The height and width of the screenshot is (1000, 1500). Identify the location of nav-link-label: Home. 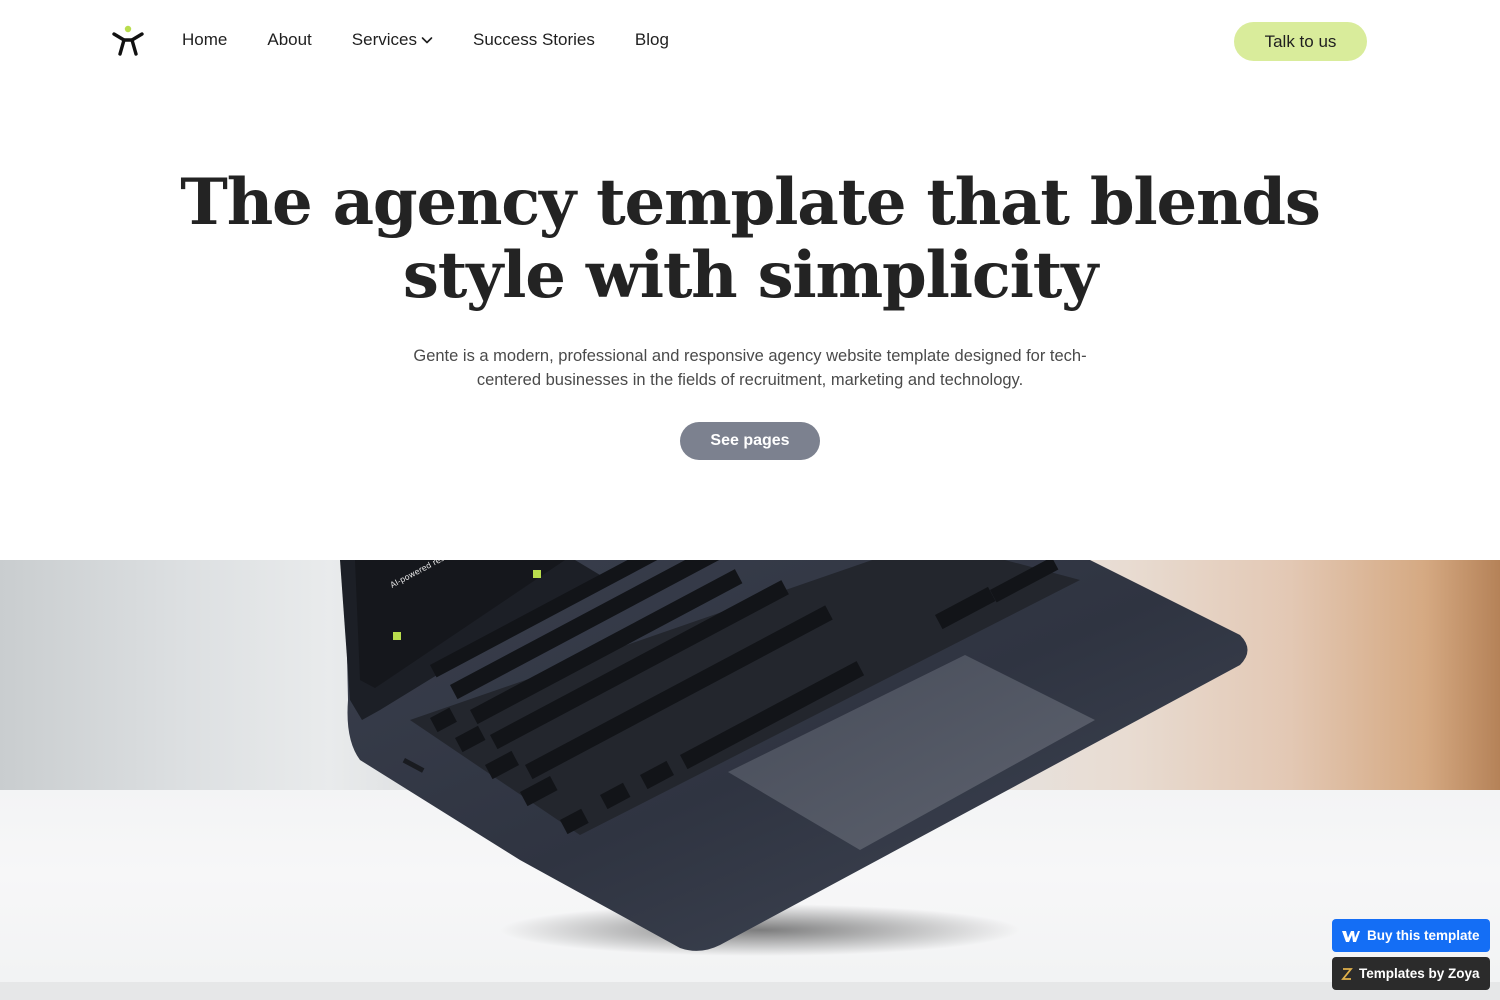
(205, 39).